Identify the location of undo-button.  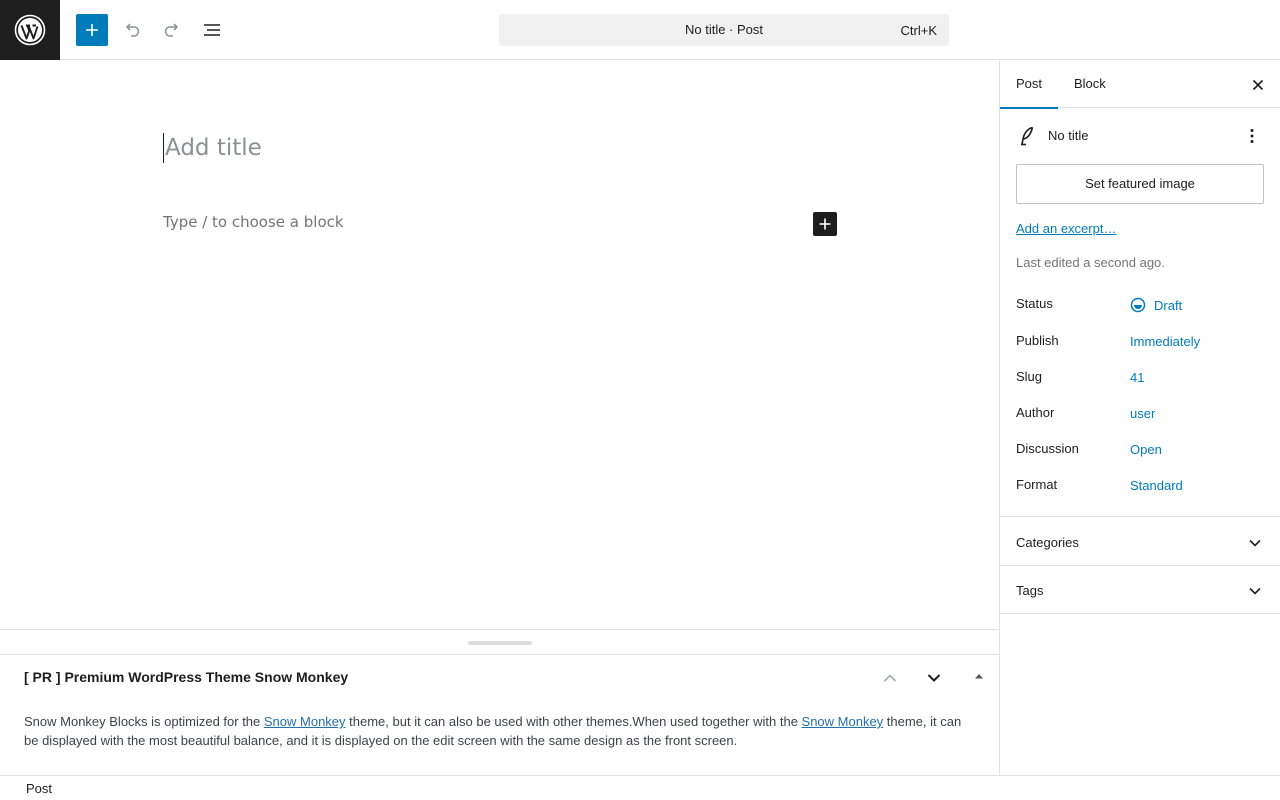
(132, 30).